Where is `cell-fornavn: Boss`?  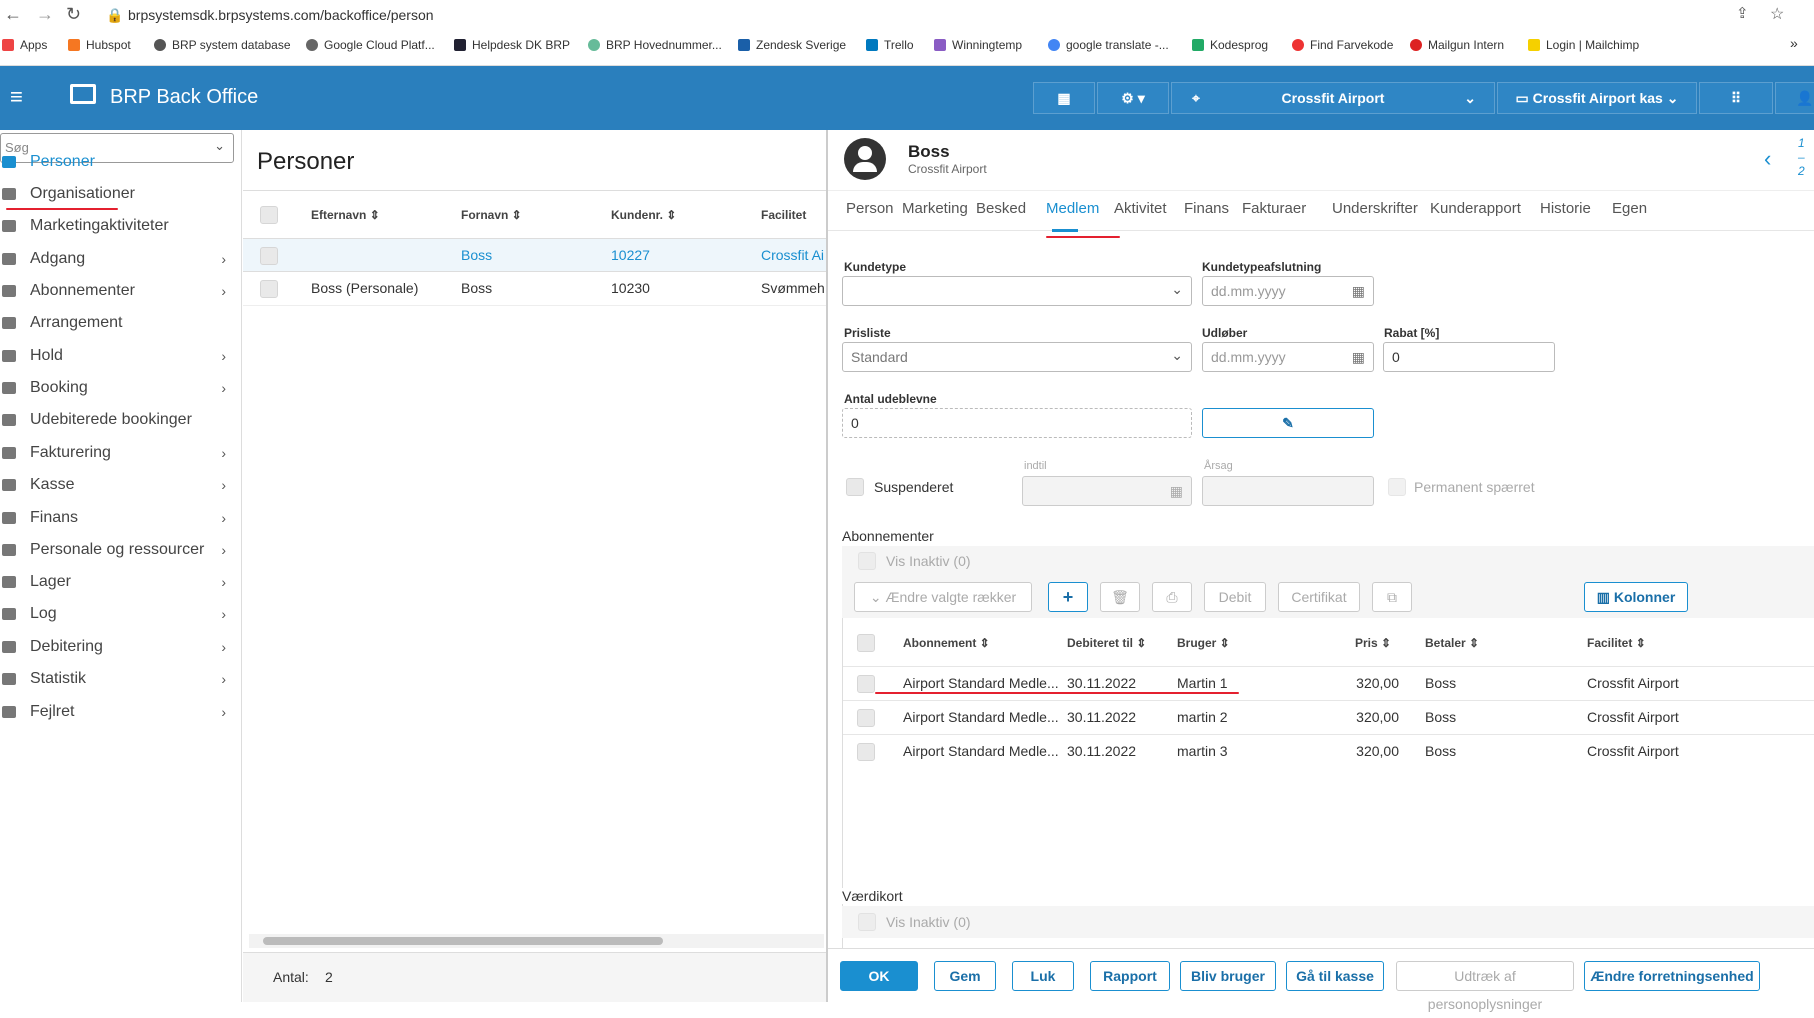
cell-fornavn: Boss is located at coordinates (476, 255).